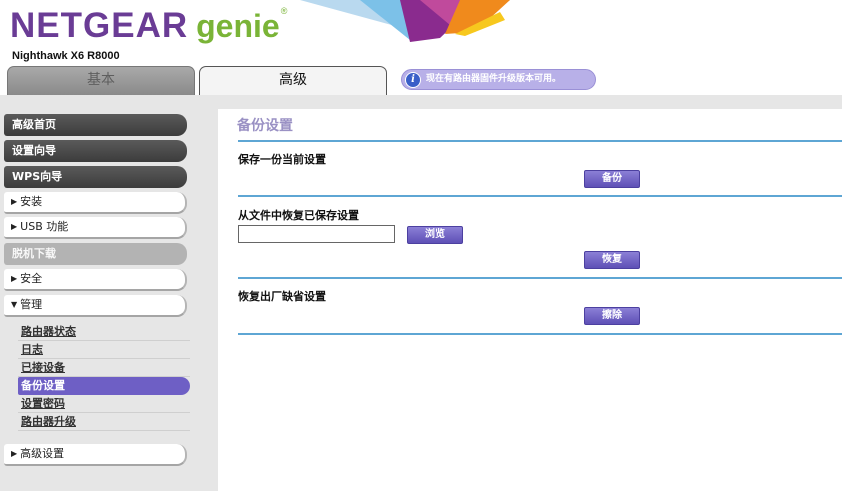 The width and height of the screenshot is (842, 491). I want to click on sidebar-subitem-backup-settings: 备份设置, so click(104, 386).